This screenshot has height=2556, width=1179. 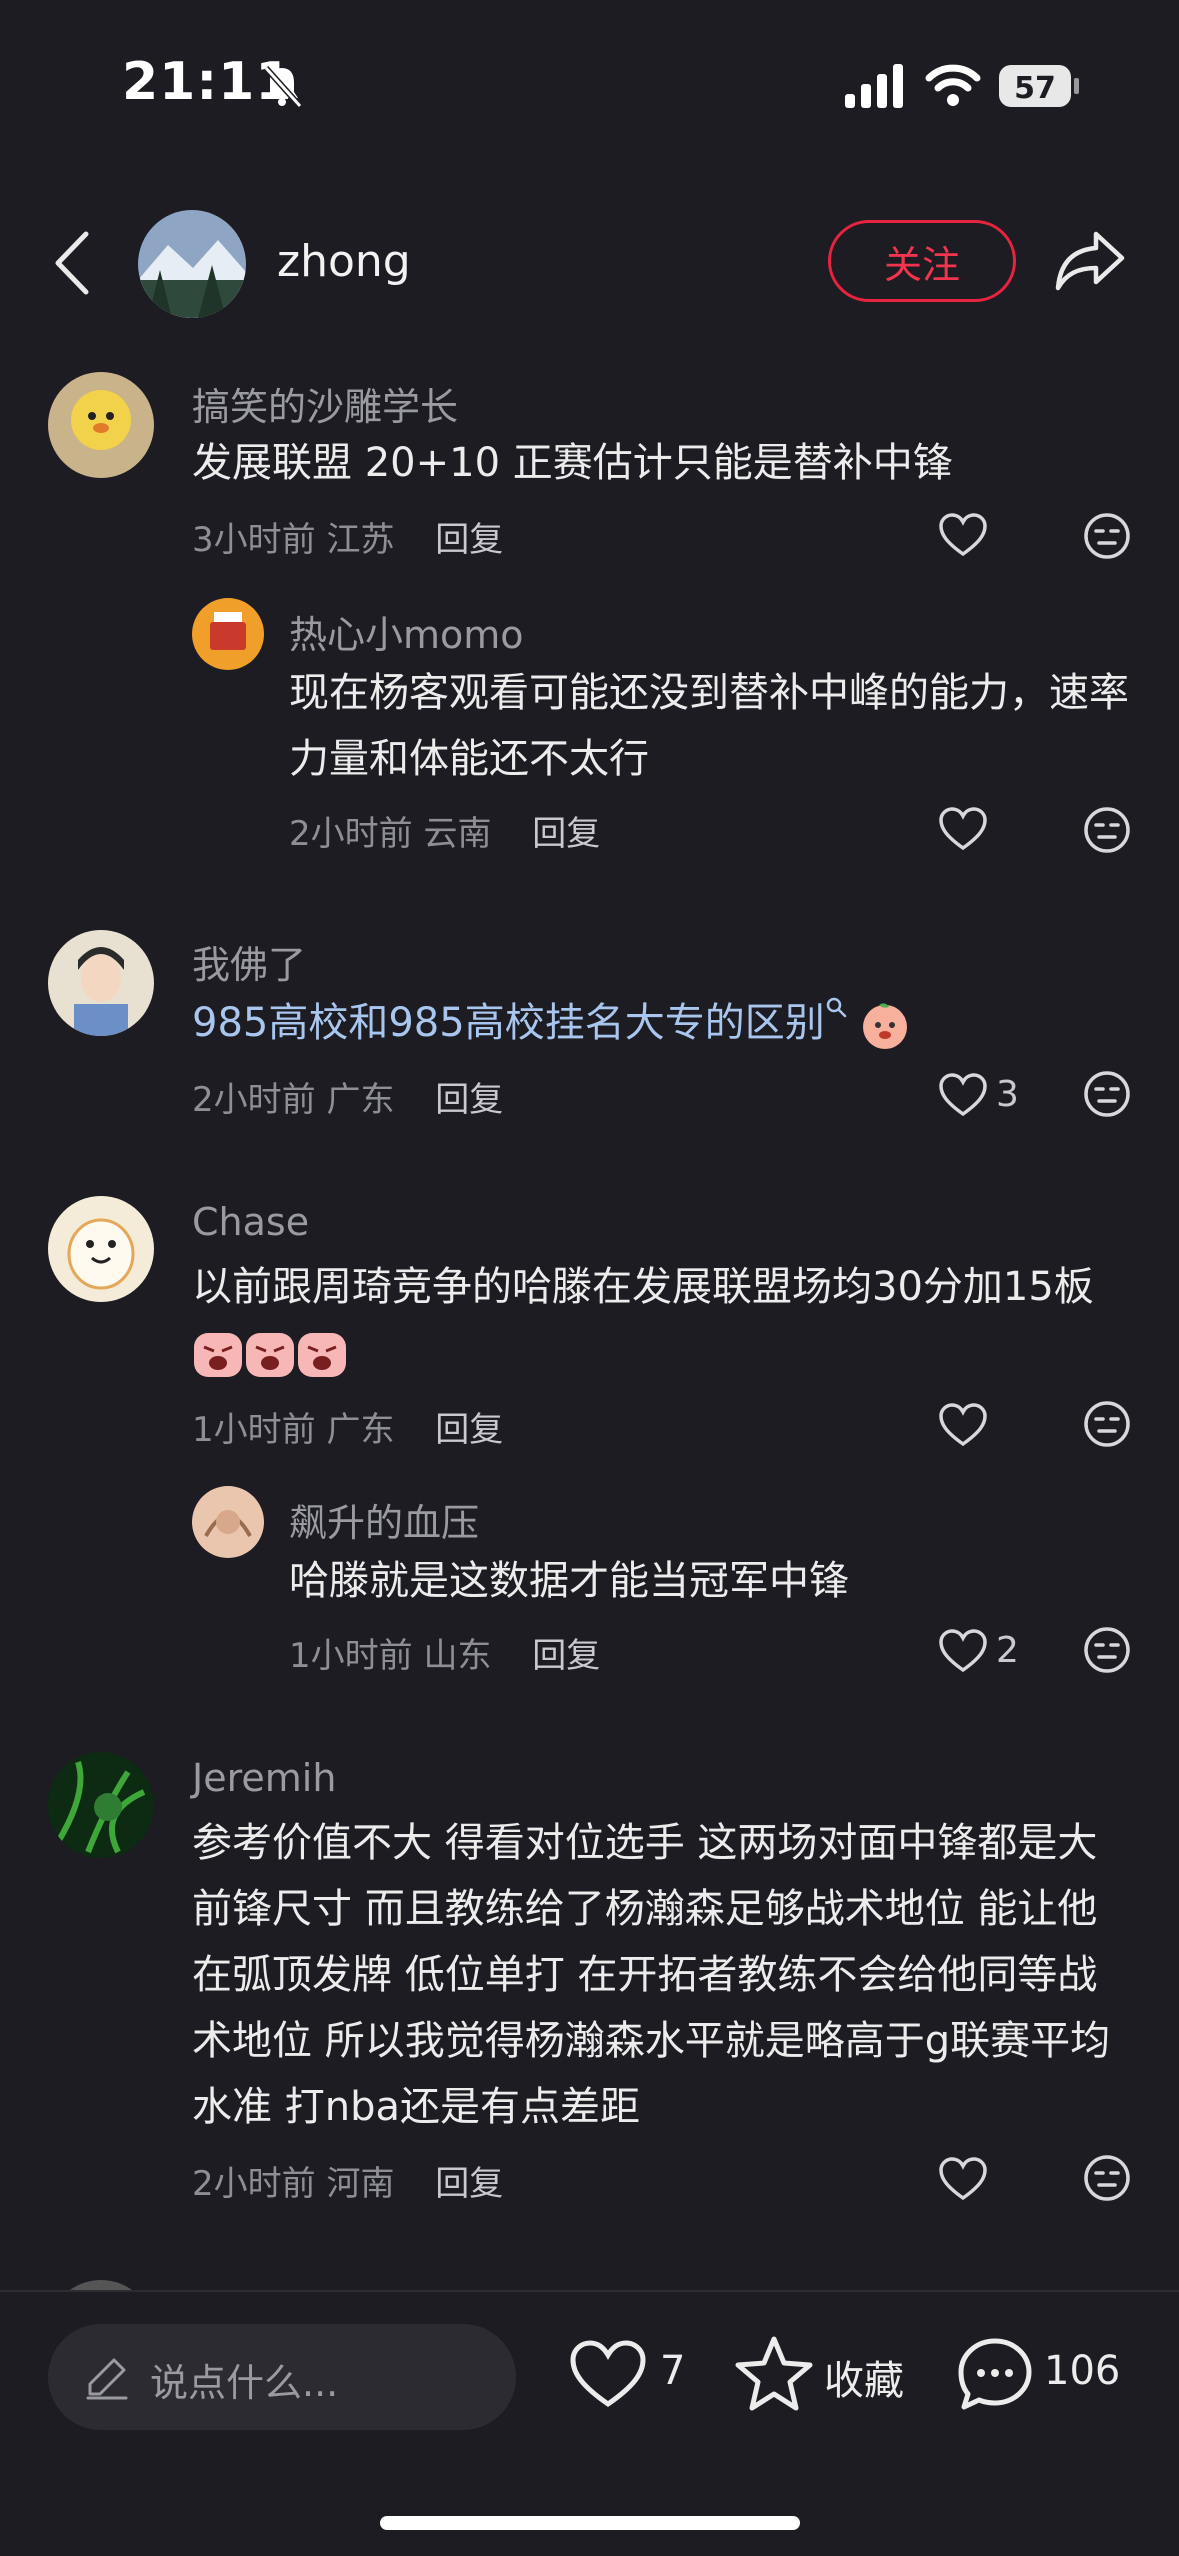 What do you see at coordinates (569, 1581) in the screenshot?
I see `comment-text: 哈滕就是这数据才能当冠军中锋` at bounding box center [569, 1581].